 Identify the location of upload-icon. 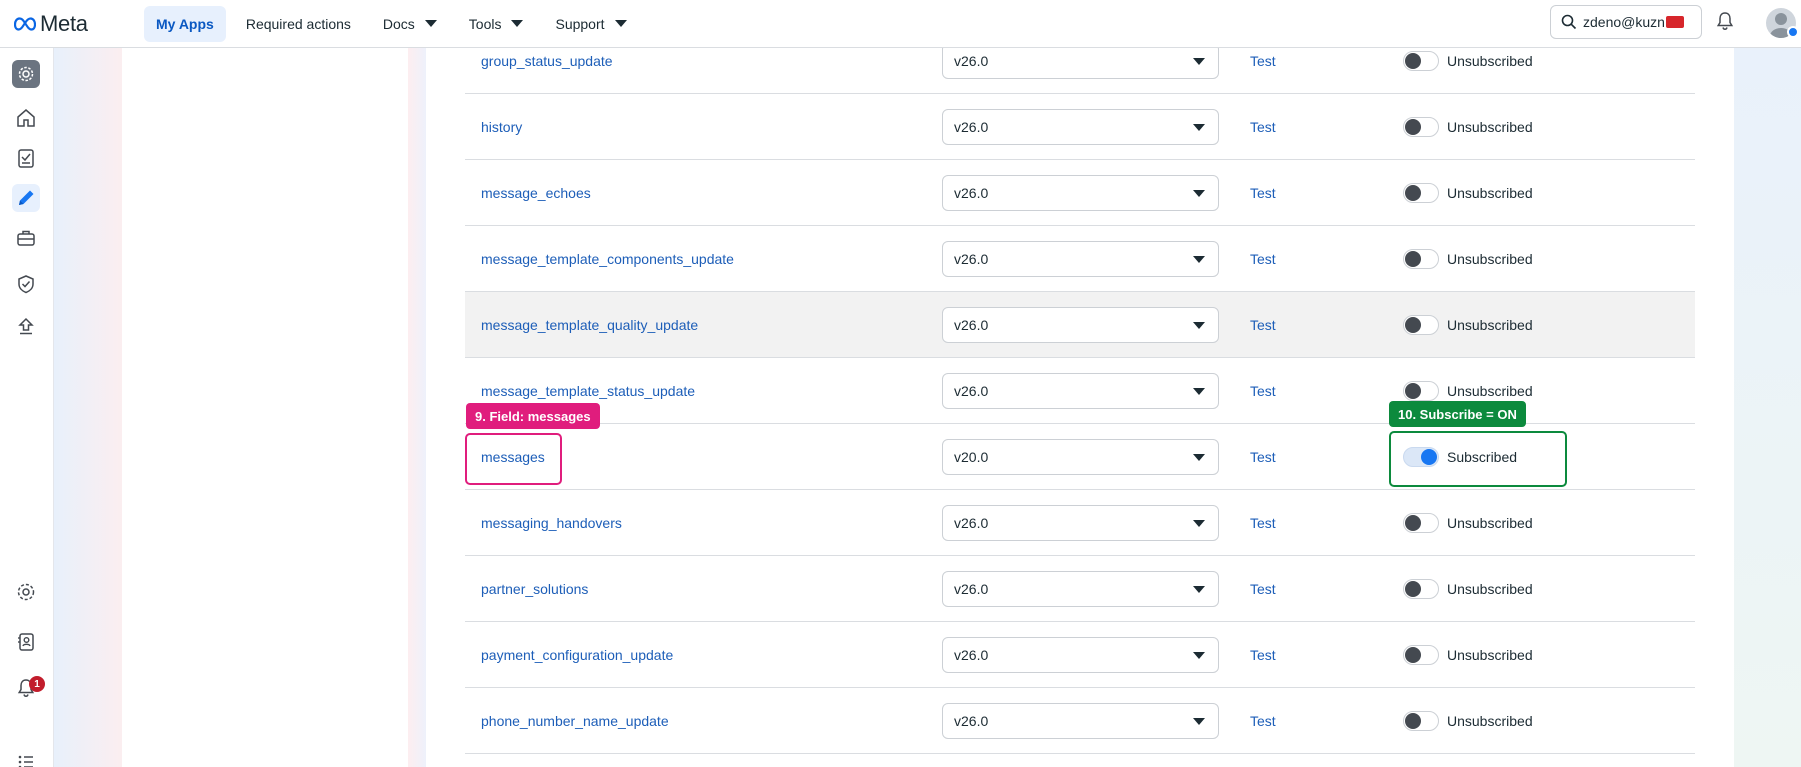
(26, 326).